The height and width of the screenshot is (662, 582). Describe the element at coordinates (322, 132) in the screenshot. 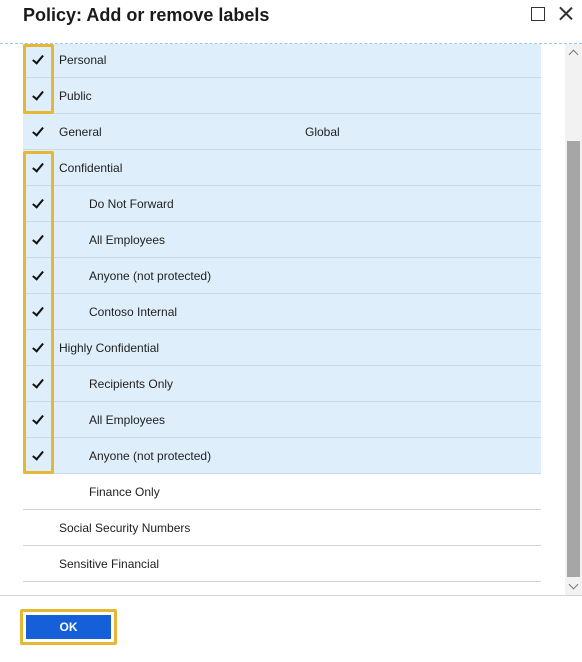

I see `label-scope: Global` at that location.